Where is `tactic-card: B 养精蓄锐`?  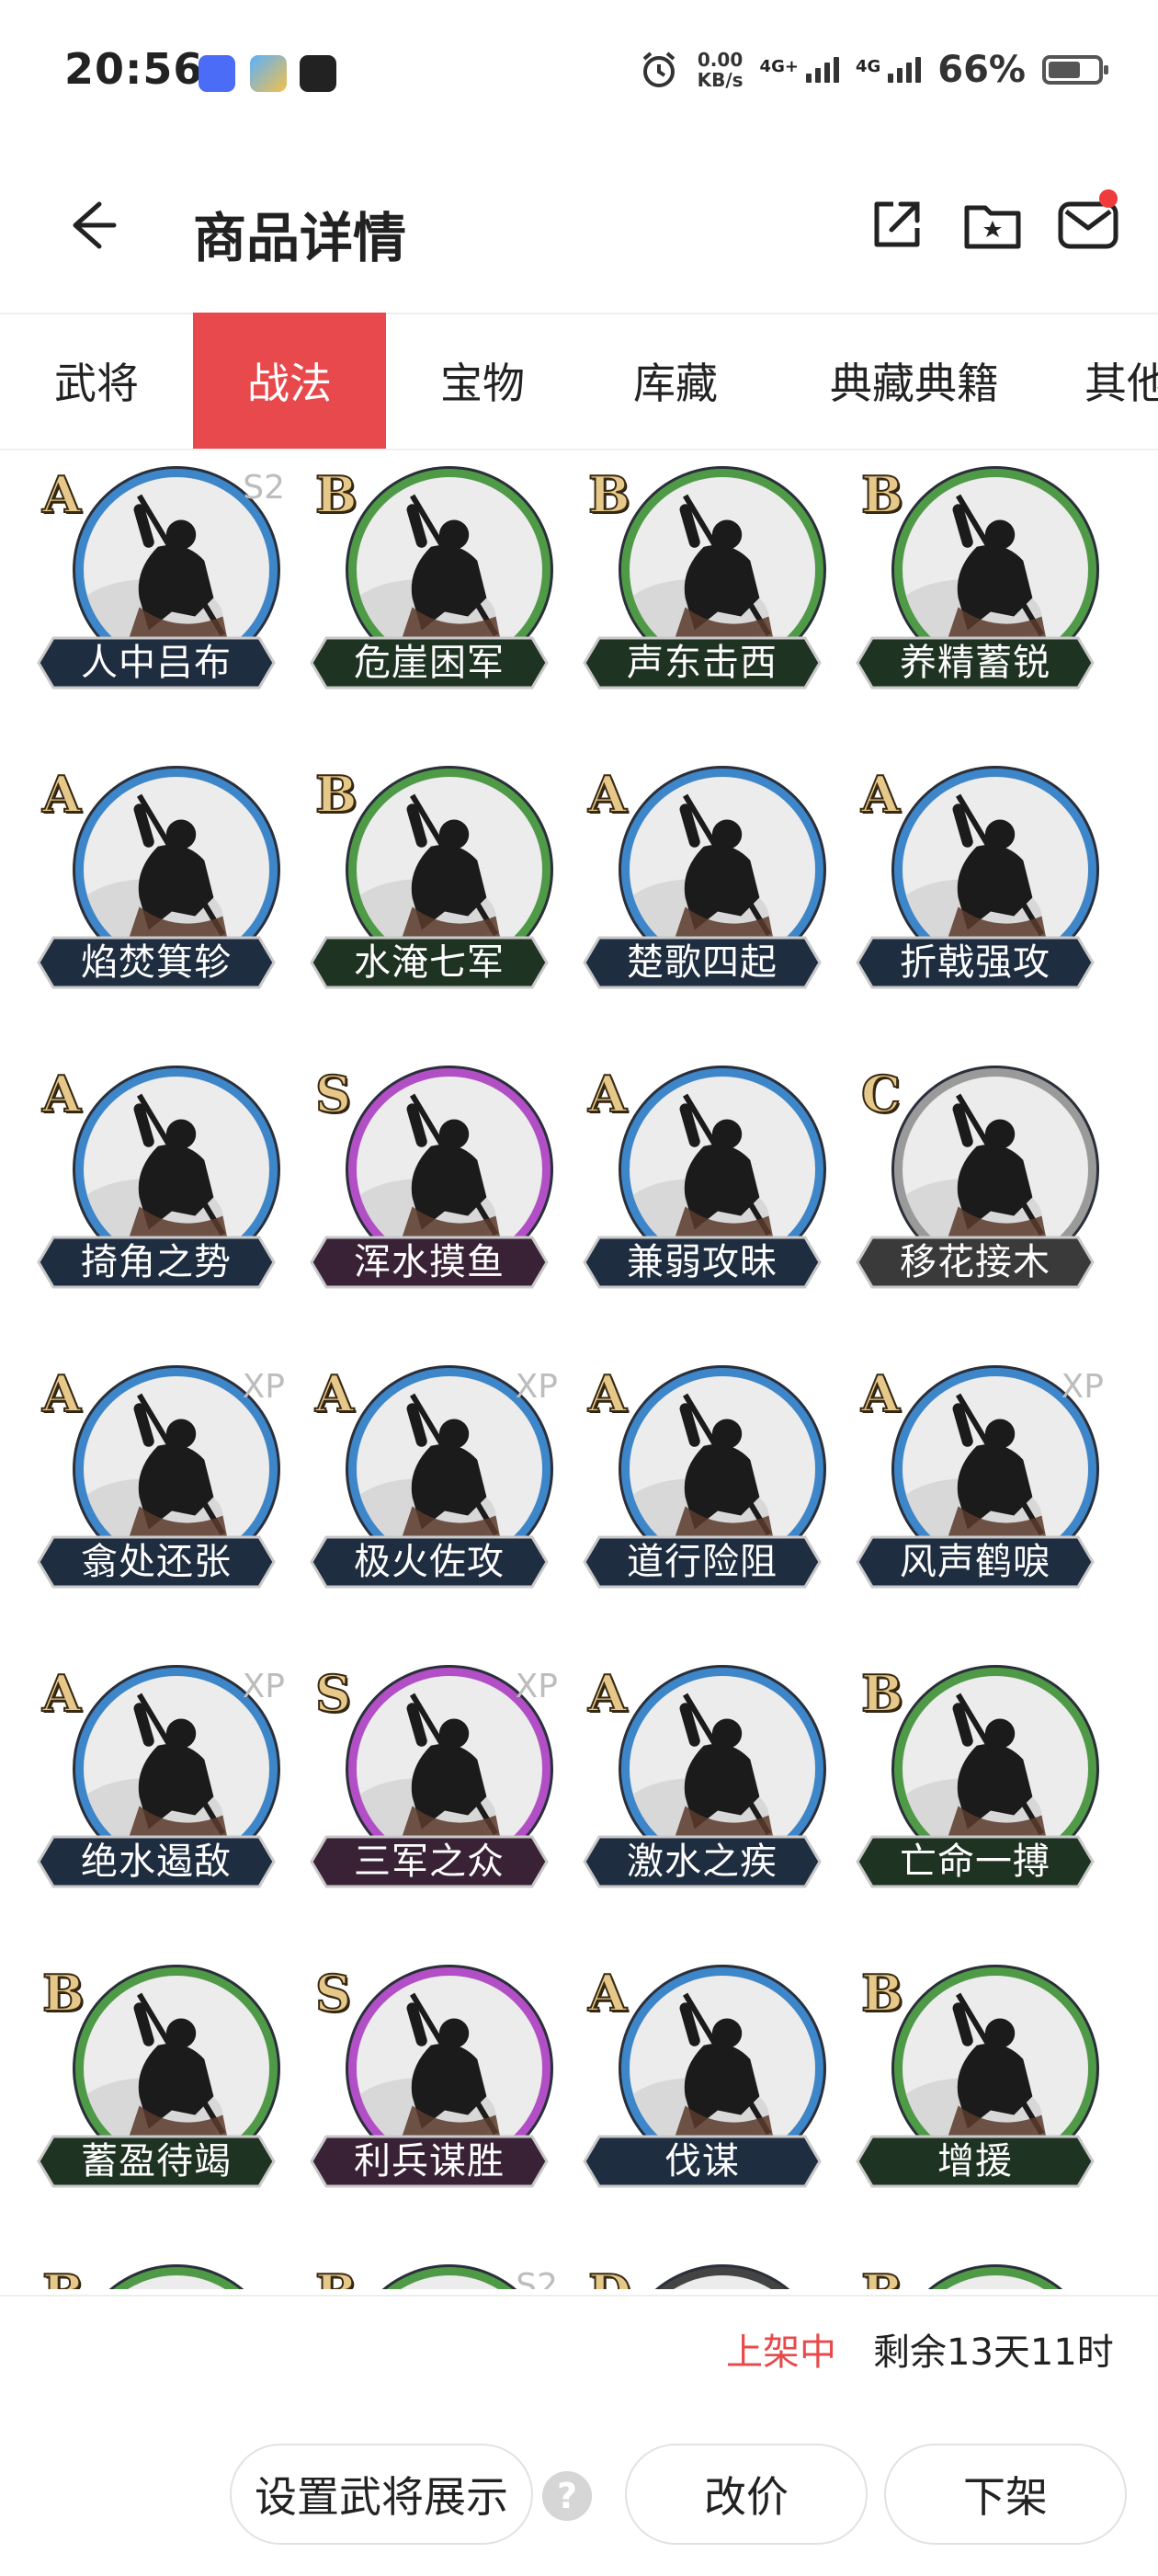 tactic-card: B 养精蓄锐 is located at coordinates (975, 588).